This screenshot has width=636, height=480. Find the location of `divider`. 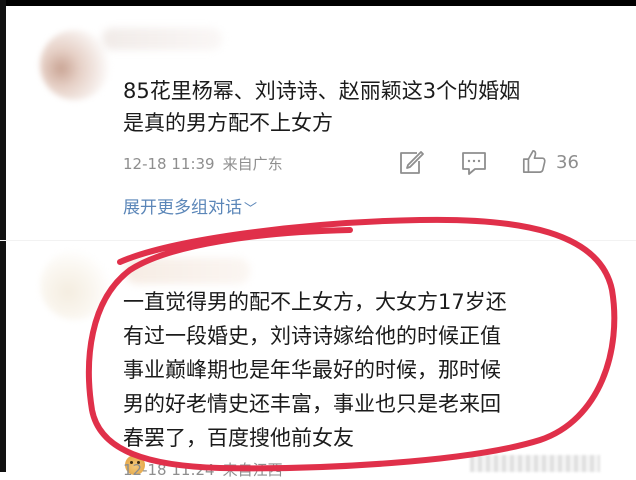

divider is located at coordinates (318, 240).